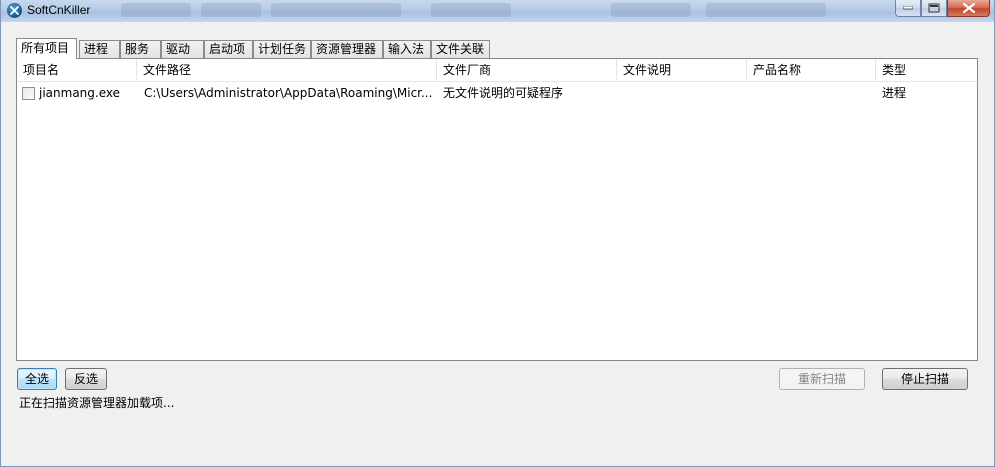  I want to click on column-header-product: 产品名称, so click(811, 70).